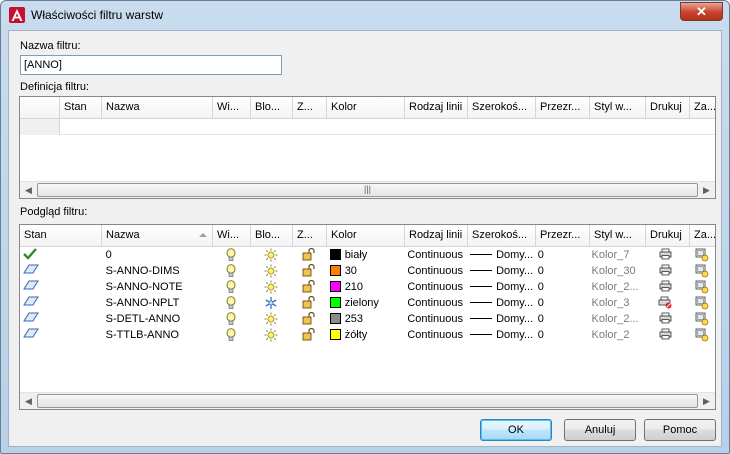  What do you see at coordinates (365, 288) in the screenshot?
I see `color-cell: 210` at bounding box center [365, 288].